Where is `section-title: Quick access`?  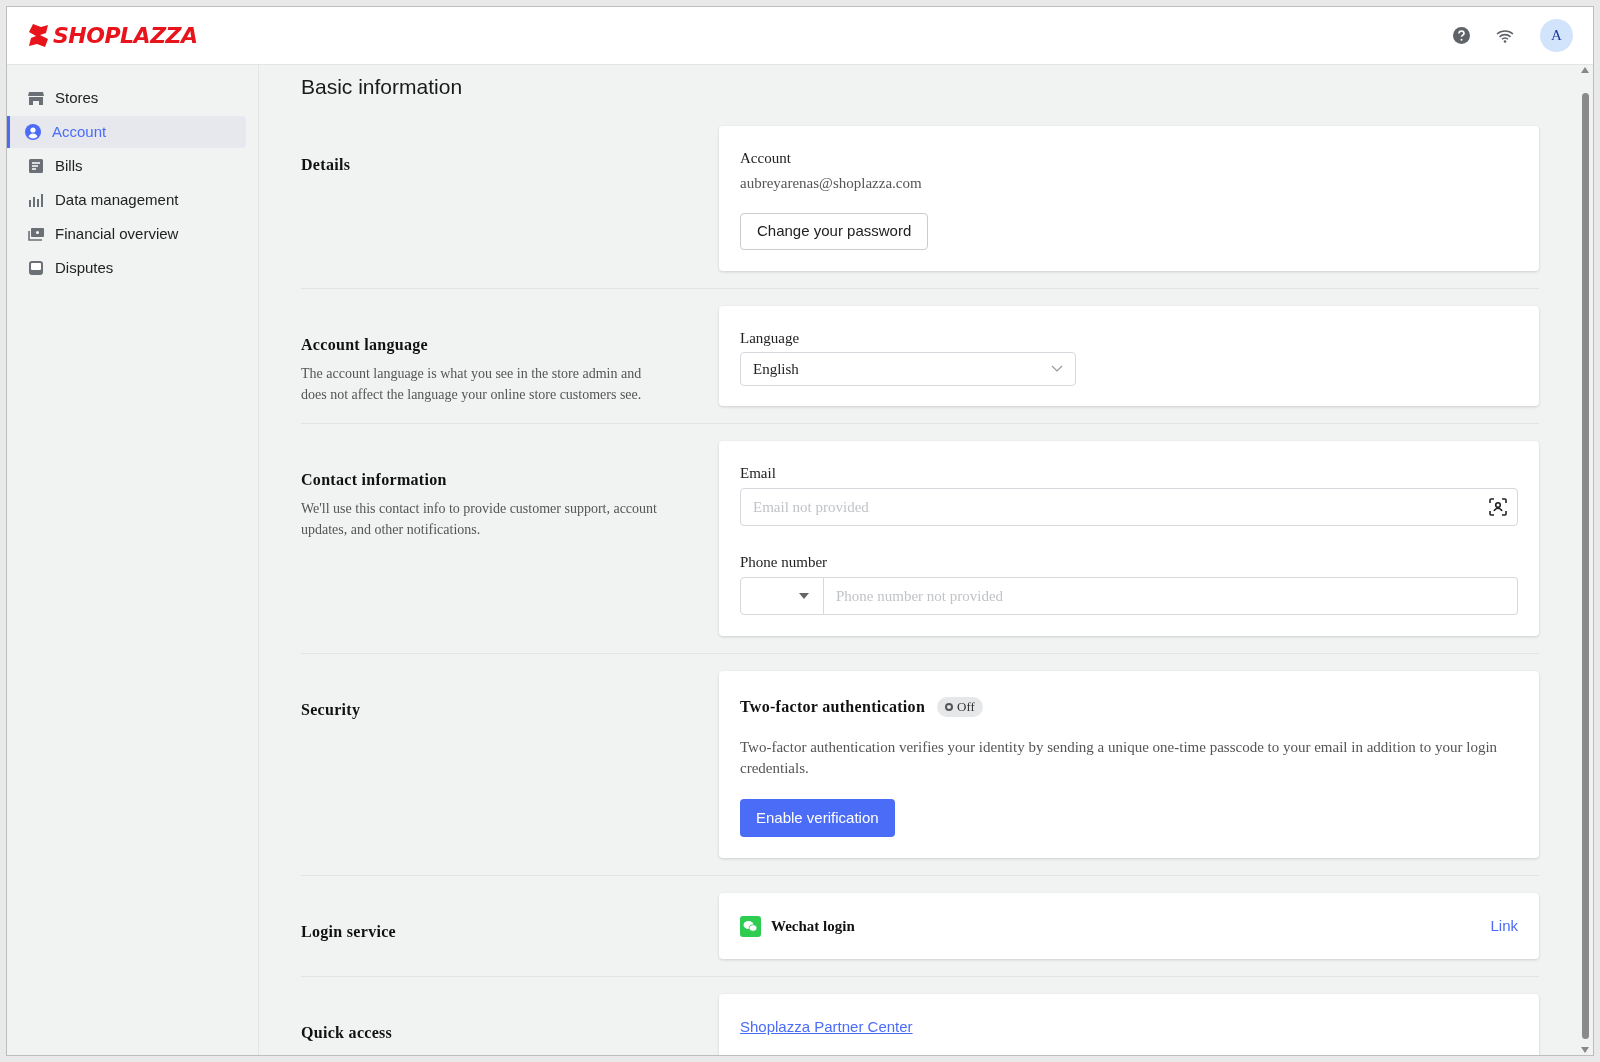
section-title: Quick access is located at coordinates (347, 1033).